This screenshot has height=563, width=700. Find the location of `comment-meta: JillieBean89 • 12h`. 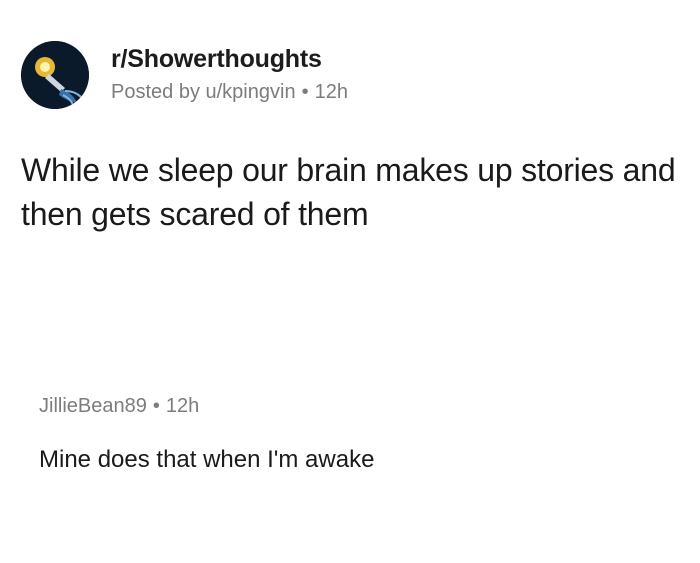

comment-meta: JillieBean89 • 12h is located at coordinates (206, 406).